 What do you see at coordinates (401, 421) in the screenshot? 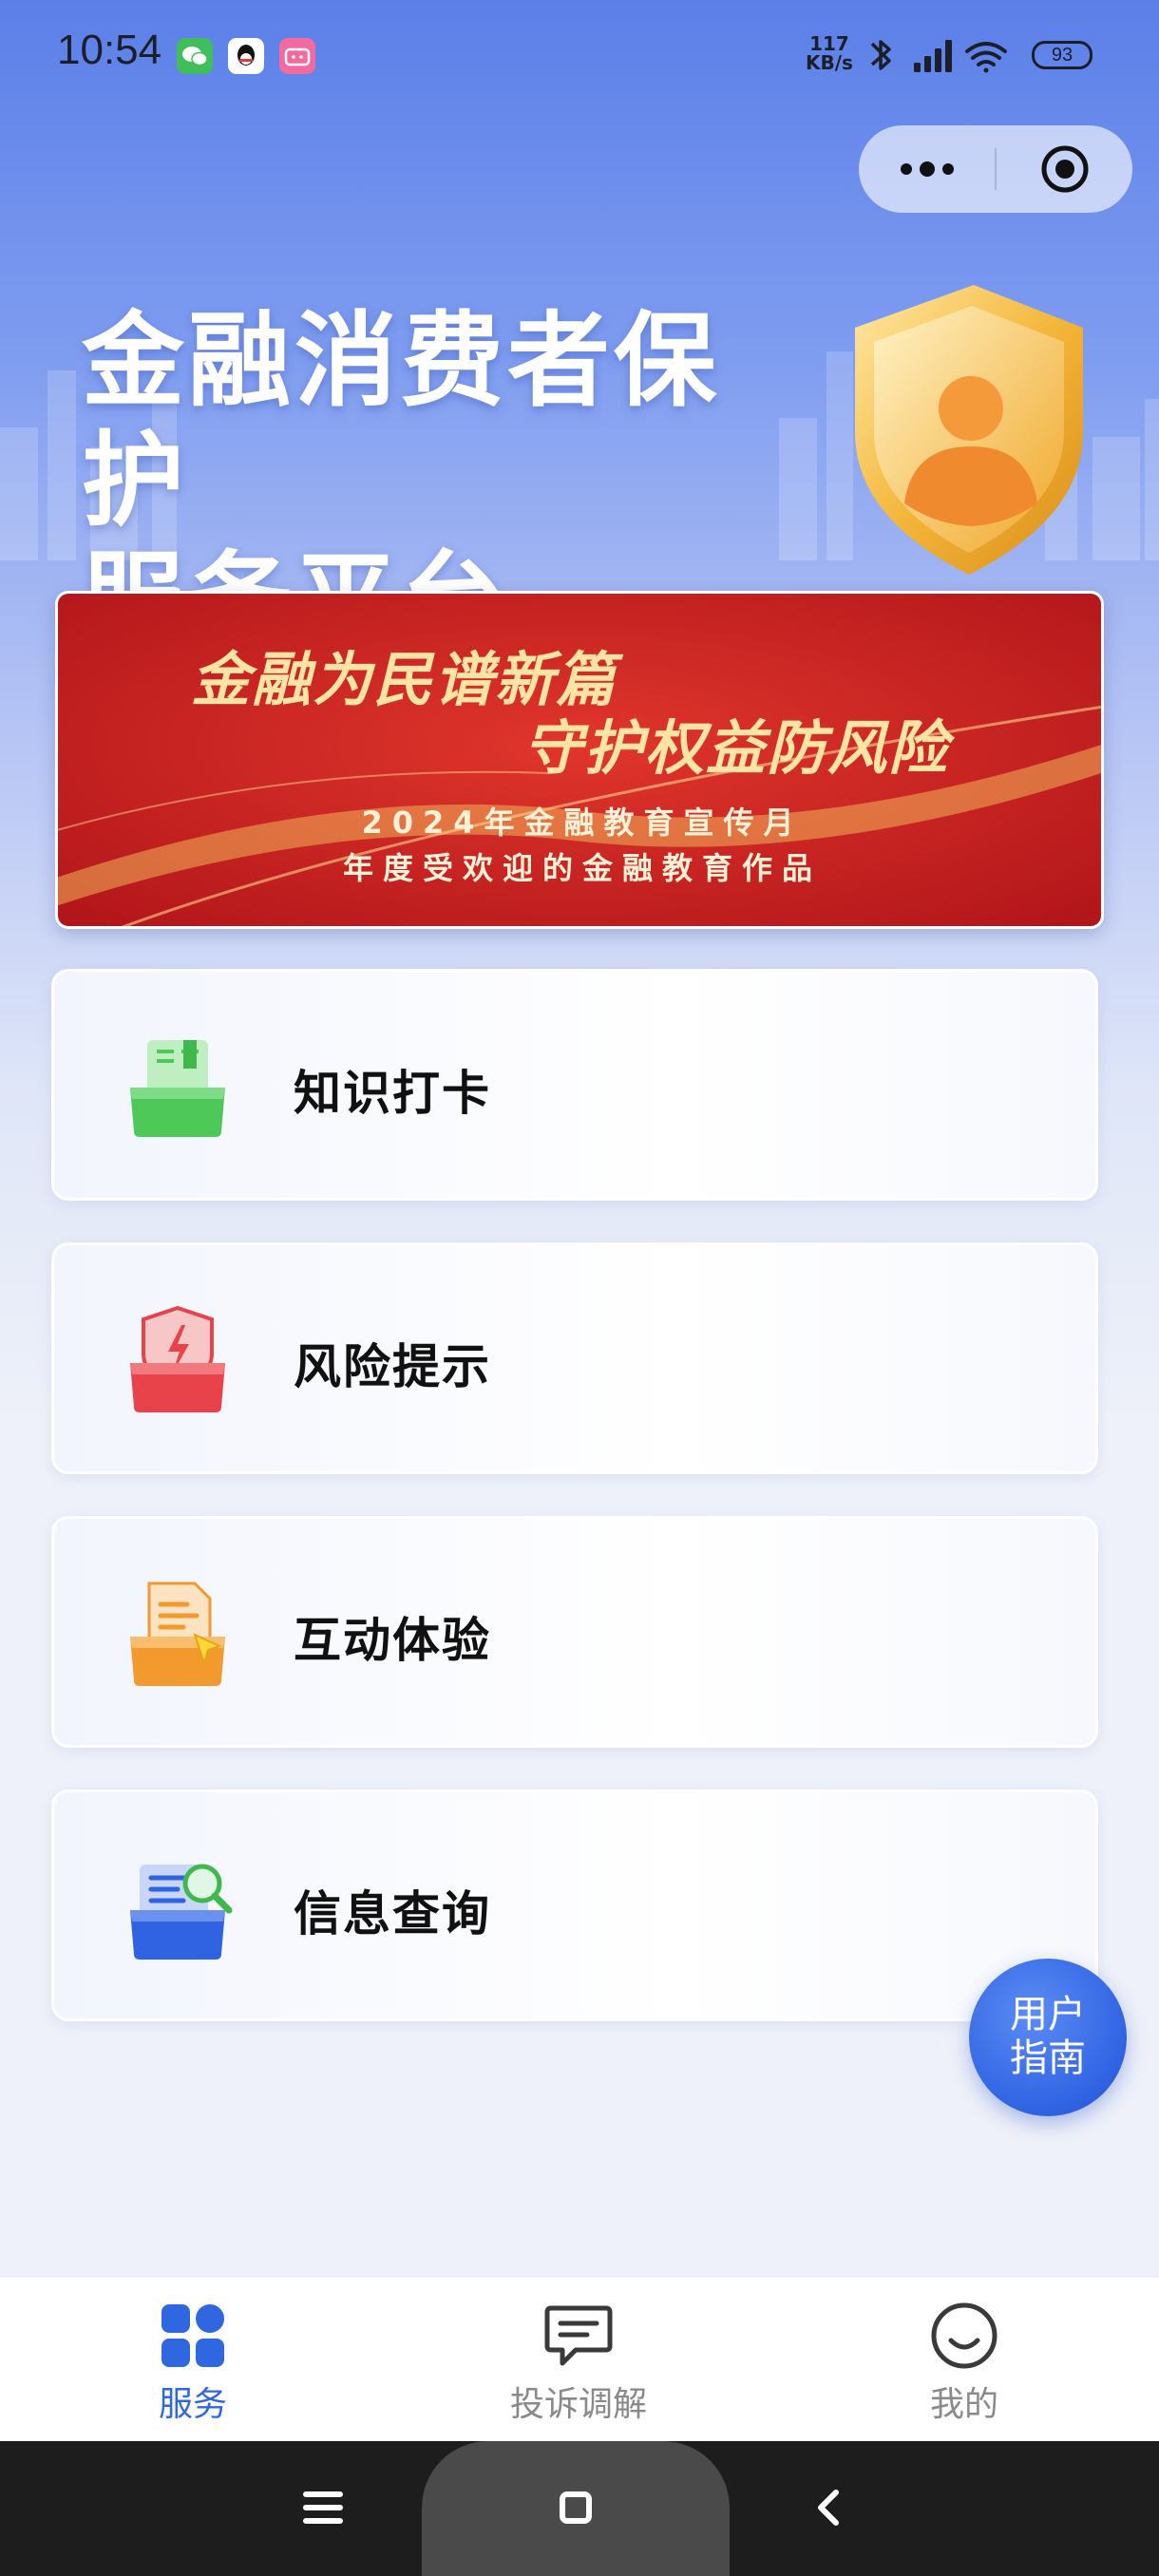
I see `page-title-line1: 金融消费者保护` at bounding box center [401, 421].